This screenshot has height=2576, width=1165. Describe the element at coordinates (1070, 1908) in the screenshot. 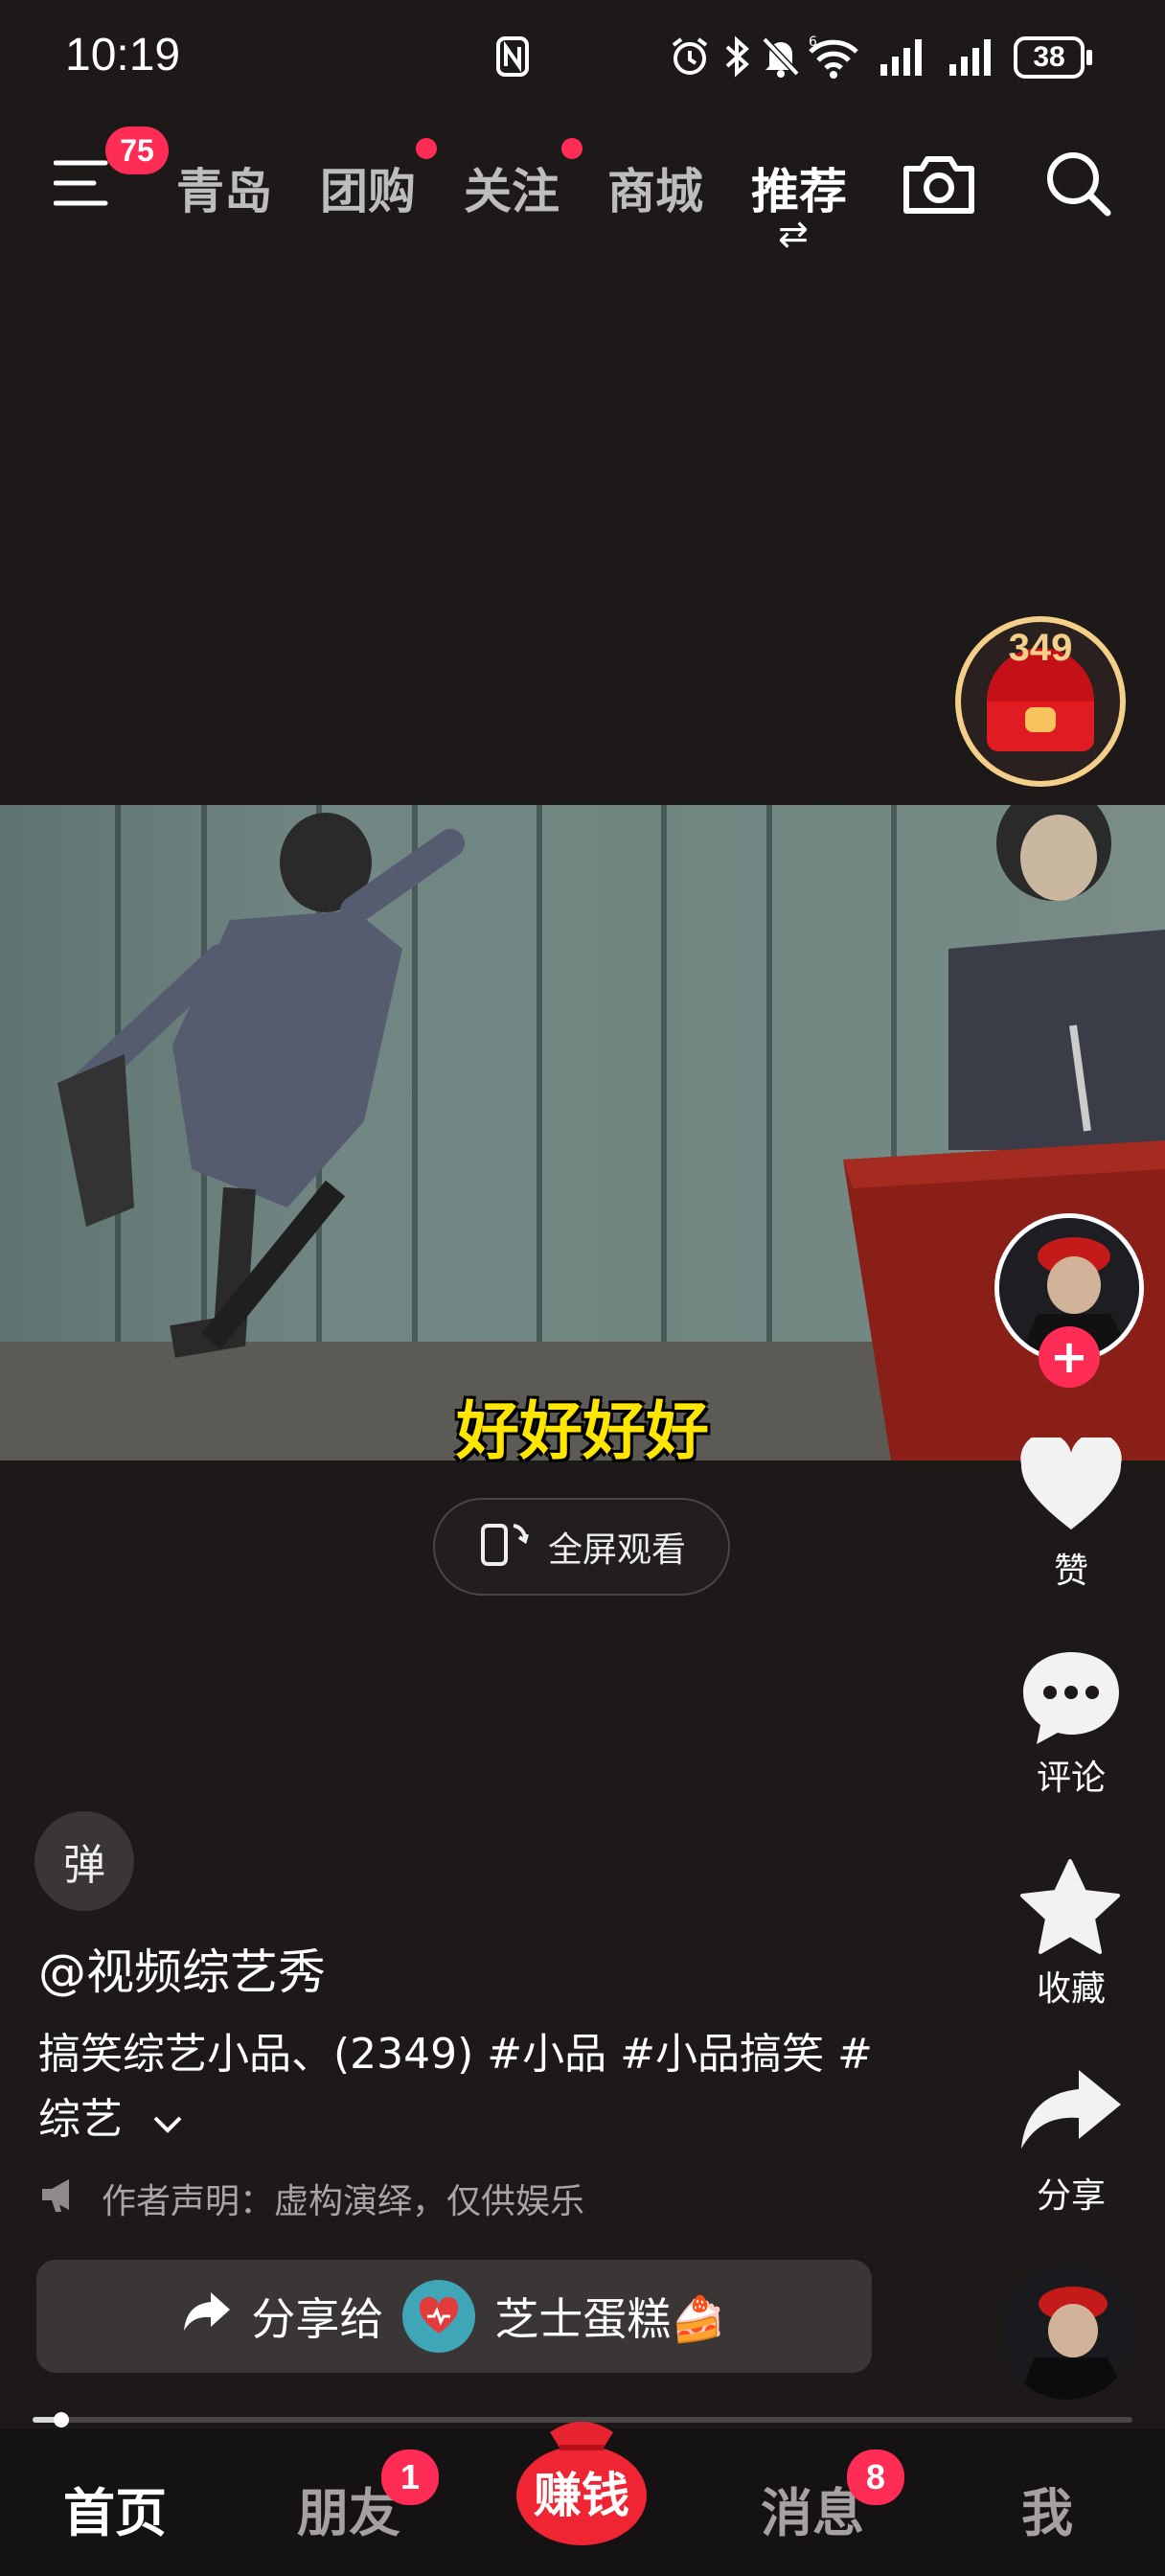

I see `favorite-icon` at that location.